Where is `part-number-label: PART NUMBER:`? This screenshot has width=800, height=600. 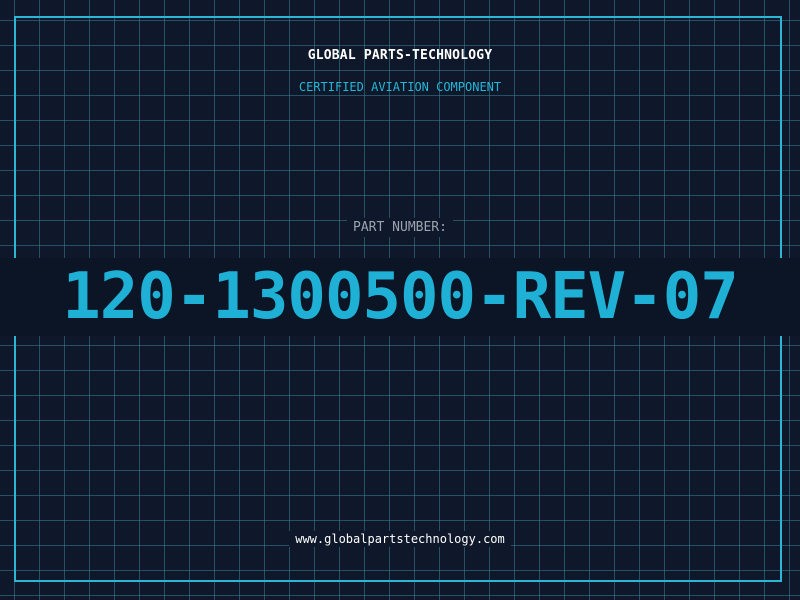
part-number-label: PART NUMBER: is located at coordinates (400, 227).